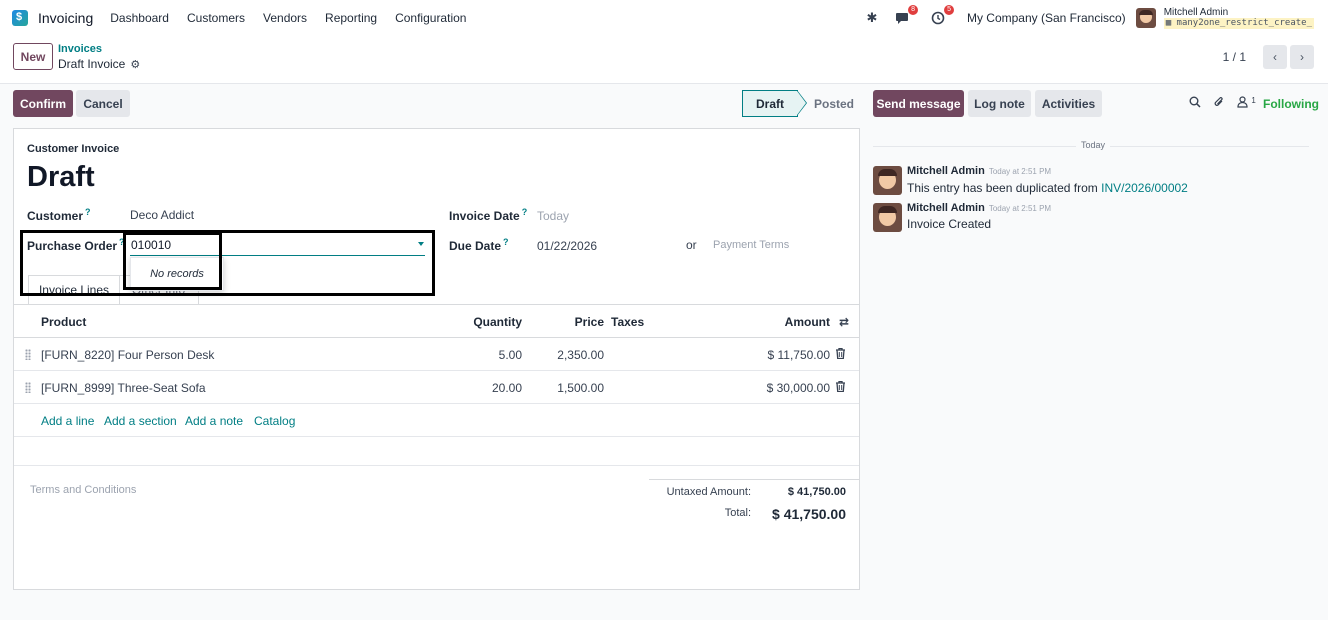  Describe the element at coordinates (574, 388) in the screenshot. I see `row-price: 1,500.00` at that location.